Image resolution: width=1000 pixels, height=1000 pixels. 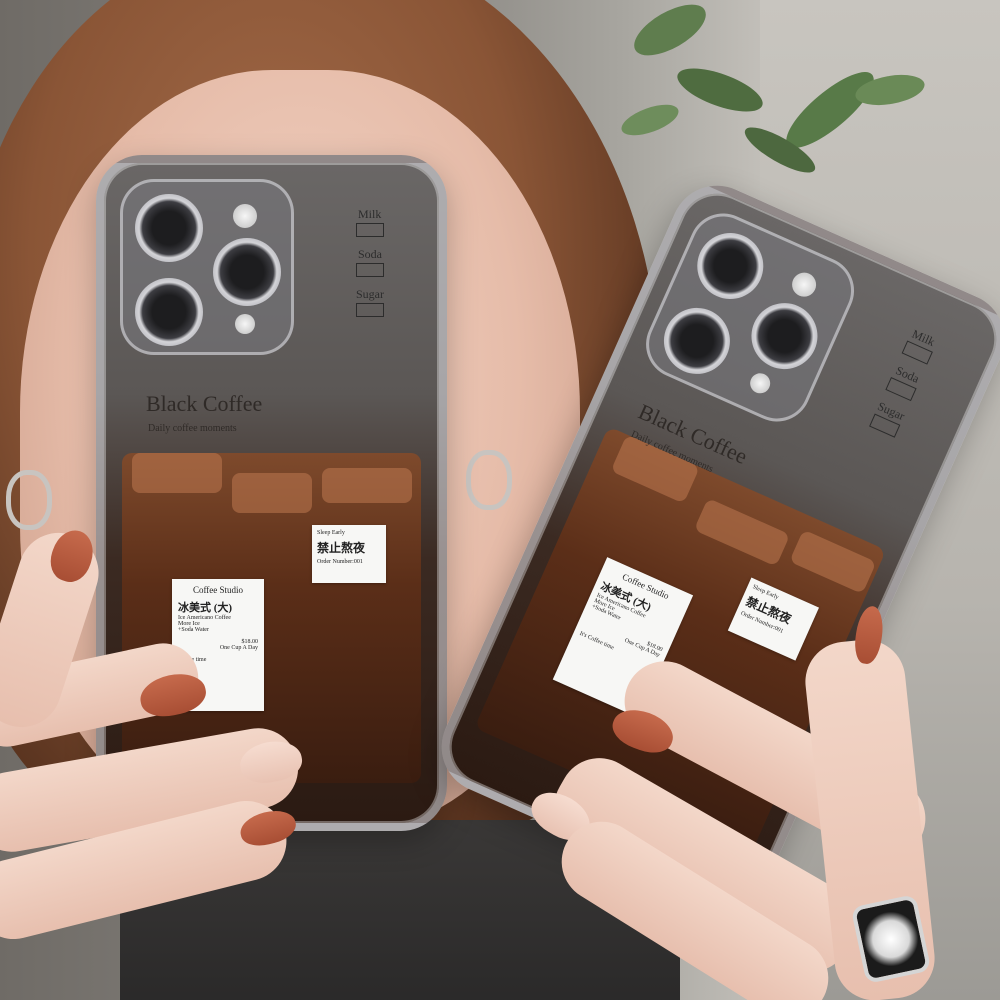 I want to click on receipt-cn-line: 冰美式 (大), so click(x=205, y=608).